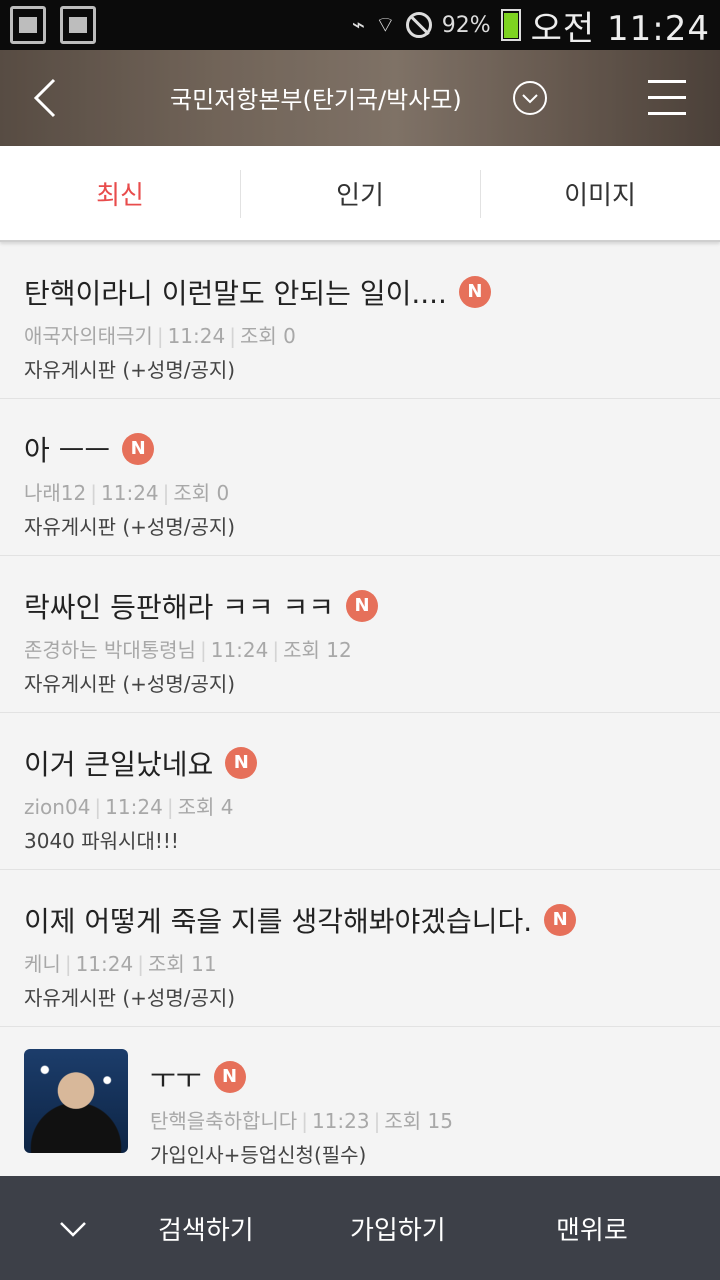 Image resolution: width=720 pixels, height=1280 pixels. Describe the element at coordinates (398, 1228) in the screenshot. I see `join-button: 가입하기` at that location.